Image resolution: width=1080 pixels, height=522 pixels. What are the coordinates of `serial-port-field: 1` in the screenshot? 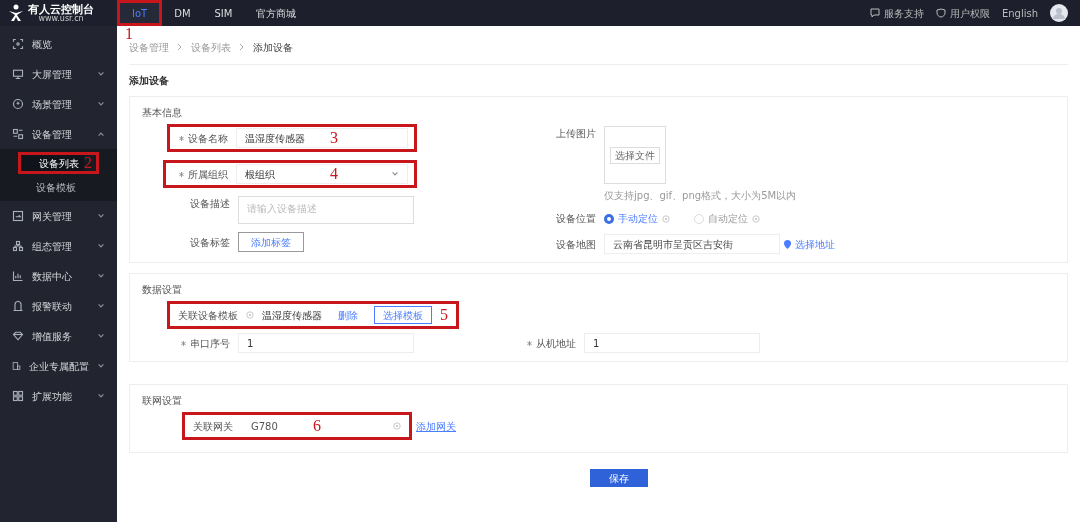 It's located at (326, 343).